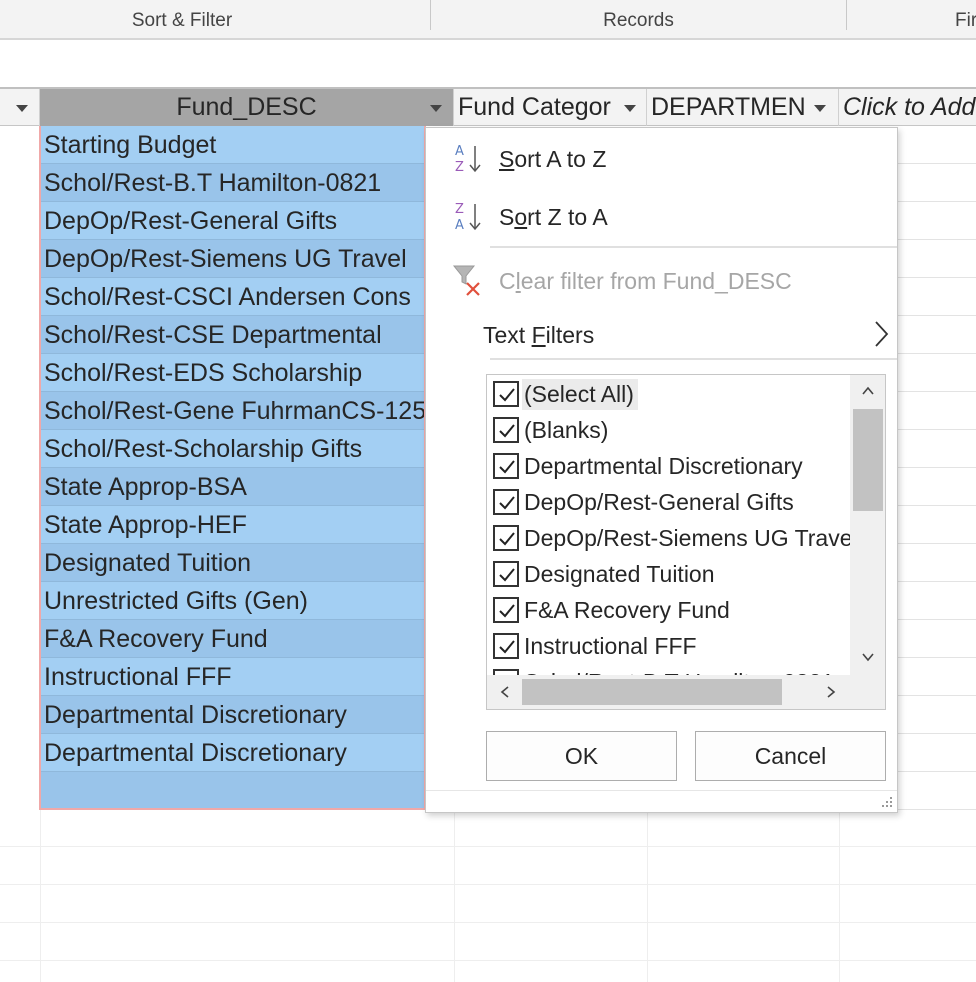 The width and height of the screenshot is (976, 982). Describe the element at coordinates (232, 639) in the screenshot. I see `fund-desc-cell: F&A Recovery Fund` at that location.